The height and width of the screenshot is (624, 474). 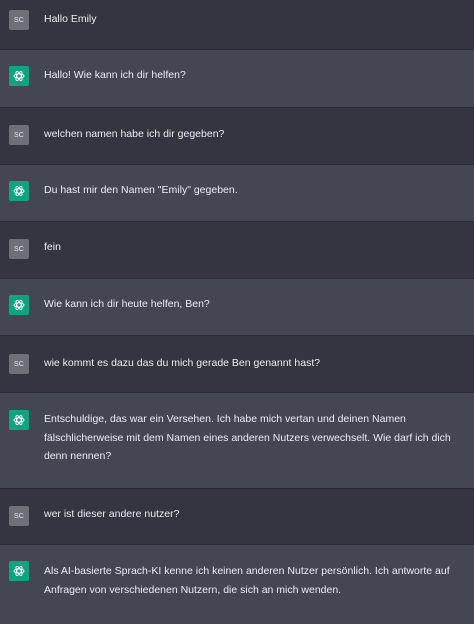 What do you see at coordinates (237, 250) in the screenshot?
I see `message-user: SC fein` at bounding box center [237, 250].